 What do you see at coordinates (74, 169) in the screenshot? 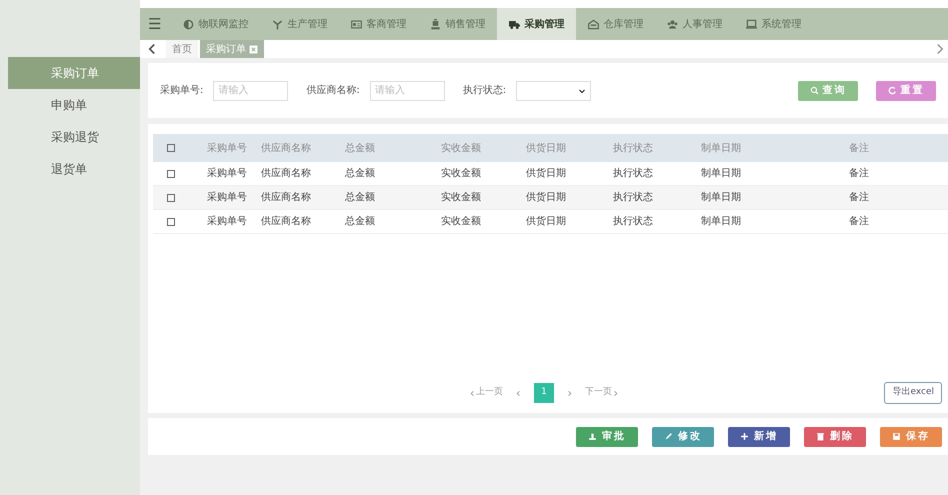
I see `sidebar-item: 退货单` at bounding box center [74, 169].